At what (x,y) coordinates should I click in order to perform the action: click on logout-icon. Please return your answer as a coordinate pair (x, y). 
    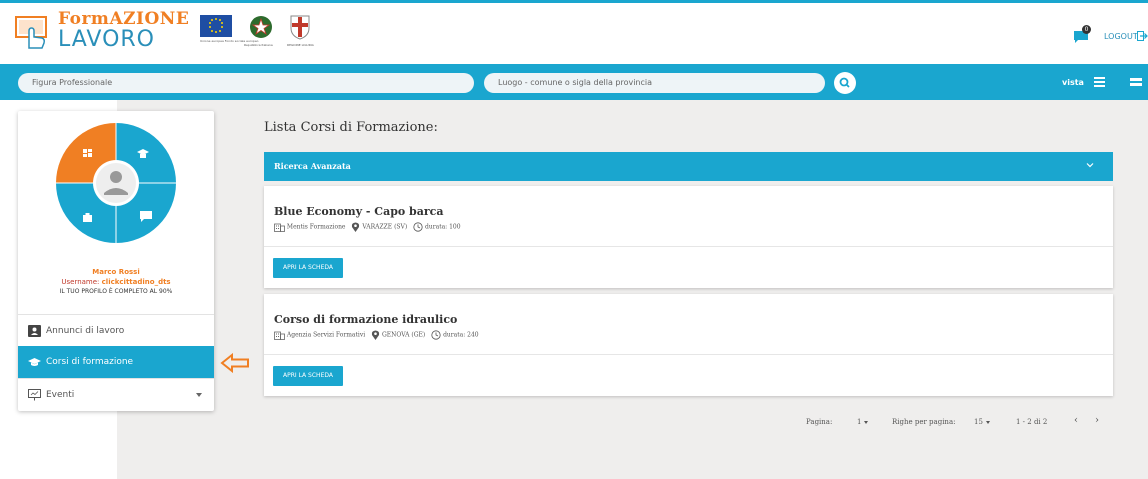
    Looking at the image, I should click on (1142, 36).